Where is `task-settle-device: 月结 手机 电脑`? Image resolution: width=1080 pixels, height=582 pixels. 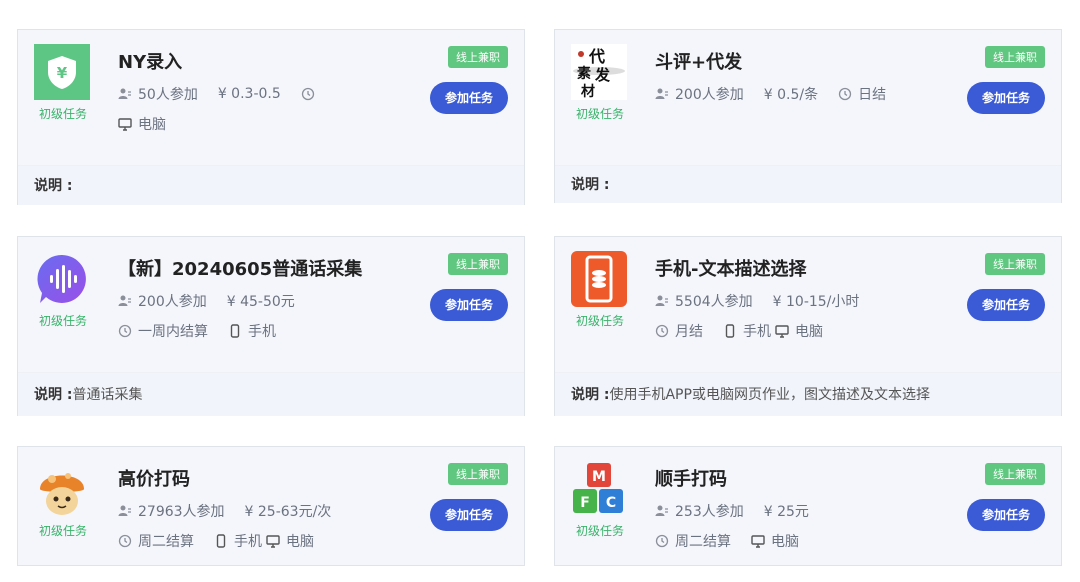 task-settle-device: 月结 手机 电脑 is located at coordinates (739, 331).